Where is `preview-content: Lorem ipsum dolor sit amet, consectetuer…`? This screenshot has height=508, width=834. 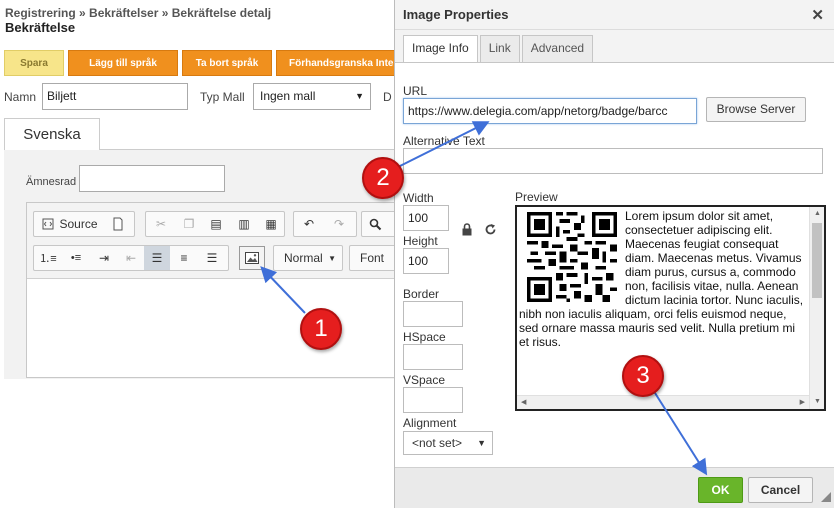 preview-content: Lorem ipsum dolor sit amet, consectetuer… is located at coordinates (663, 279).